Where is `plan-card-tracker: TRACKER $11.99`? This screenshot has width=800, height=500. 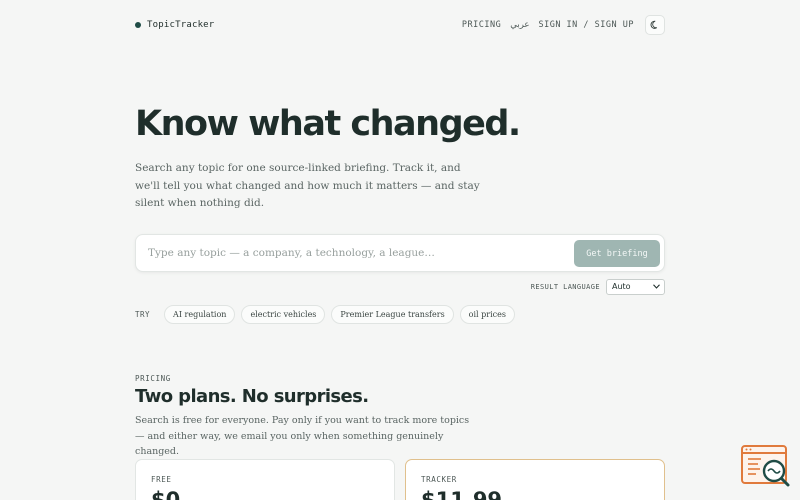 plan-card-tracker: TRACKER $11.99 is located at coordinates (535, 479).